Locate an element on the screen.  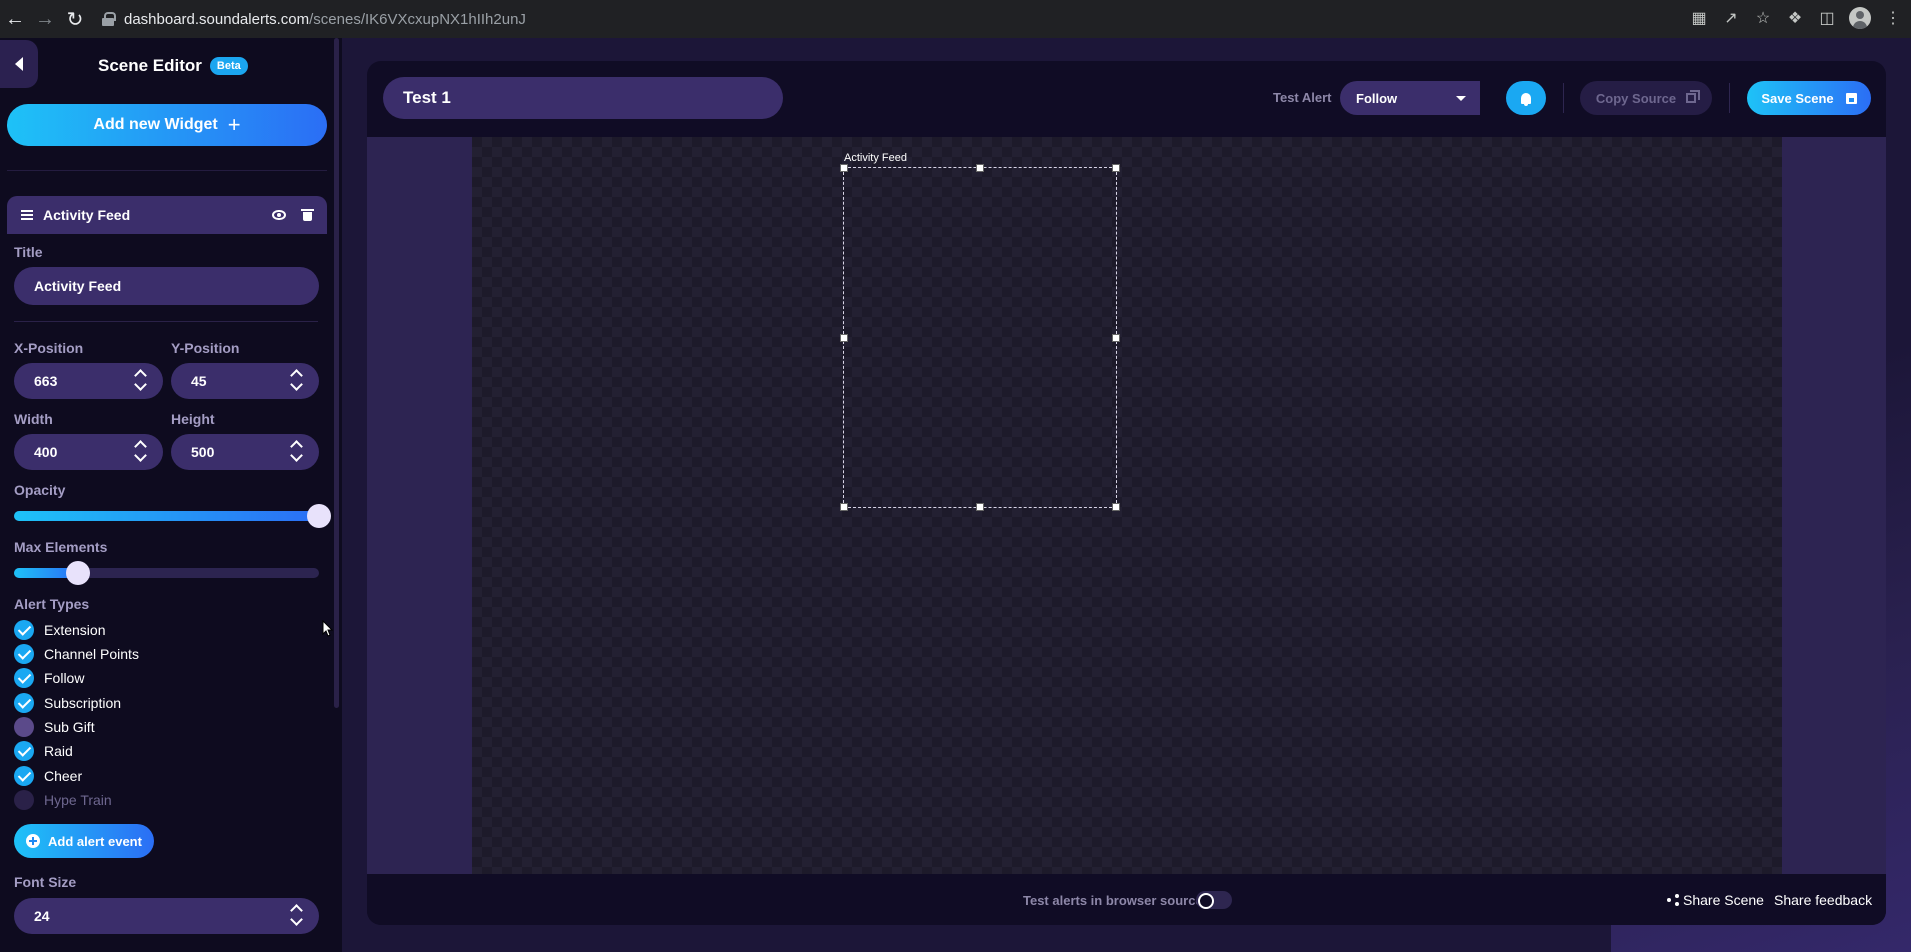
drag-handle-icon is located at coordinates (27, 215).